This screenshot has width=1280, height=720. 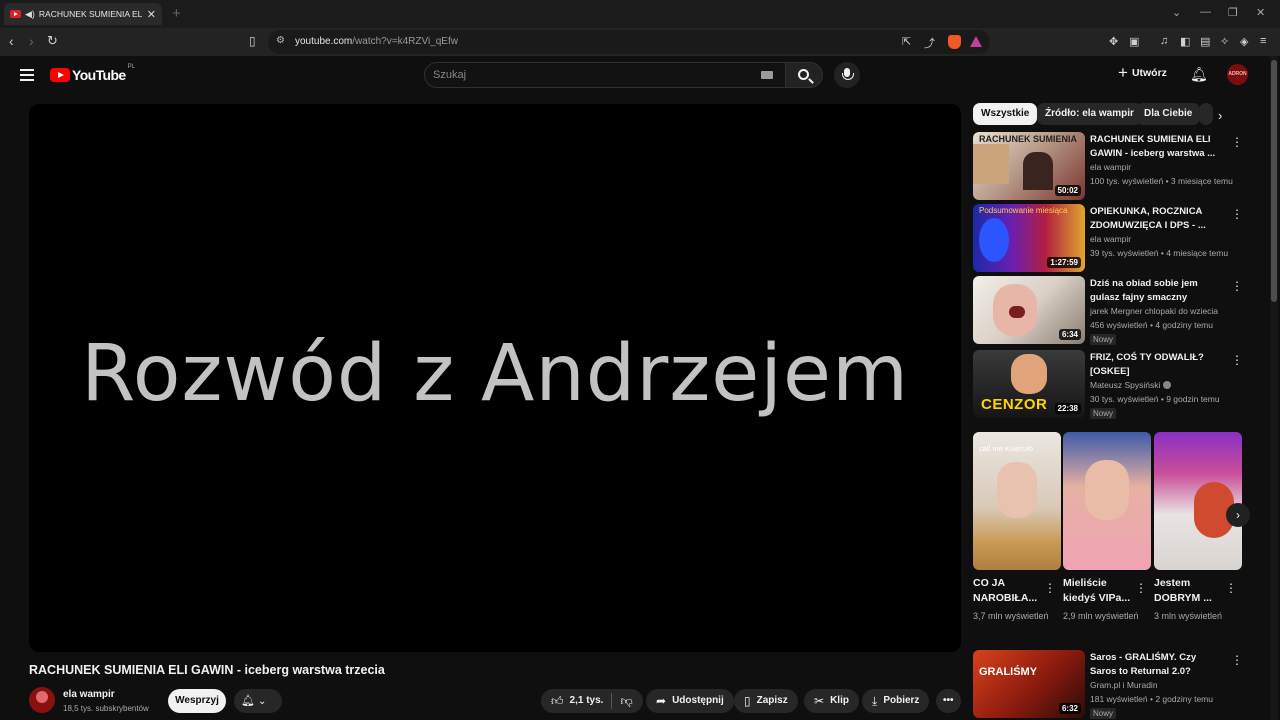 What do you see at coordinates (1165, 685) in the screenshot?
I see `channel-name: Gram.pl i Muradin` at bounding box center [1165, 685].